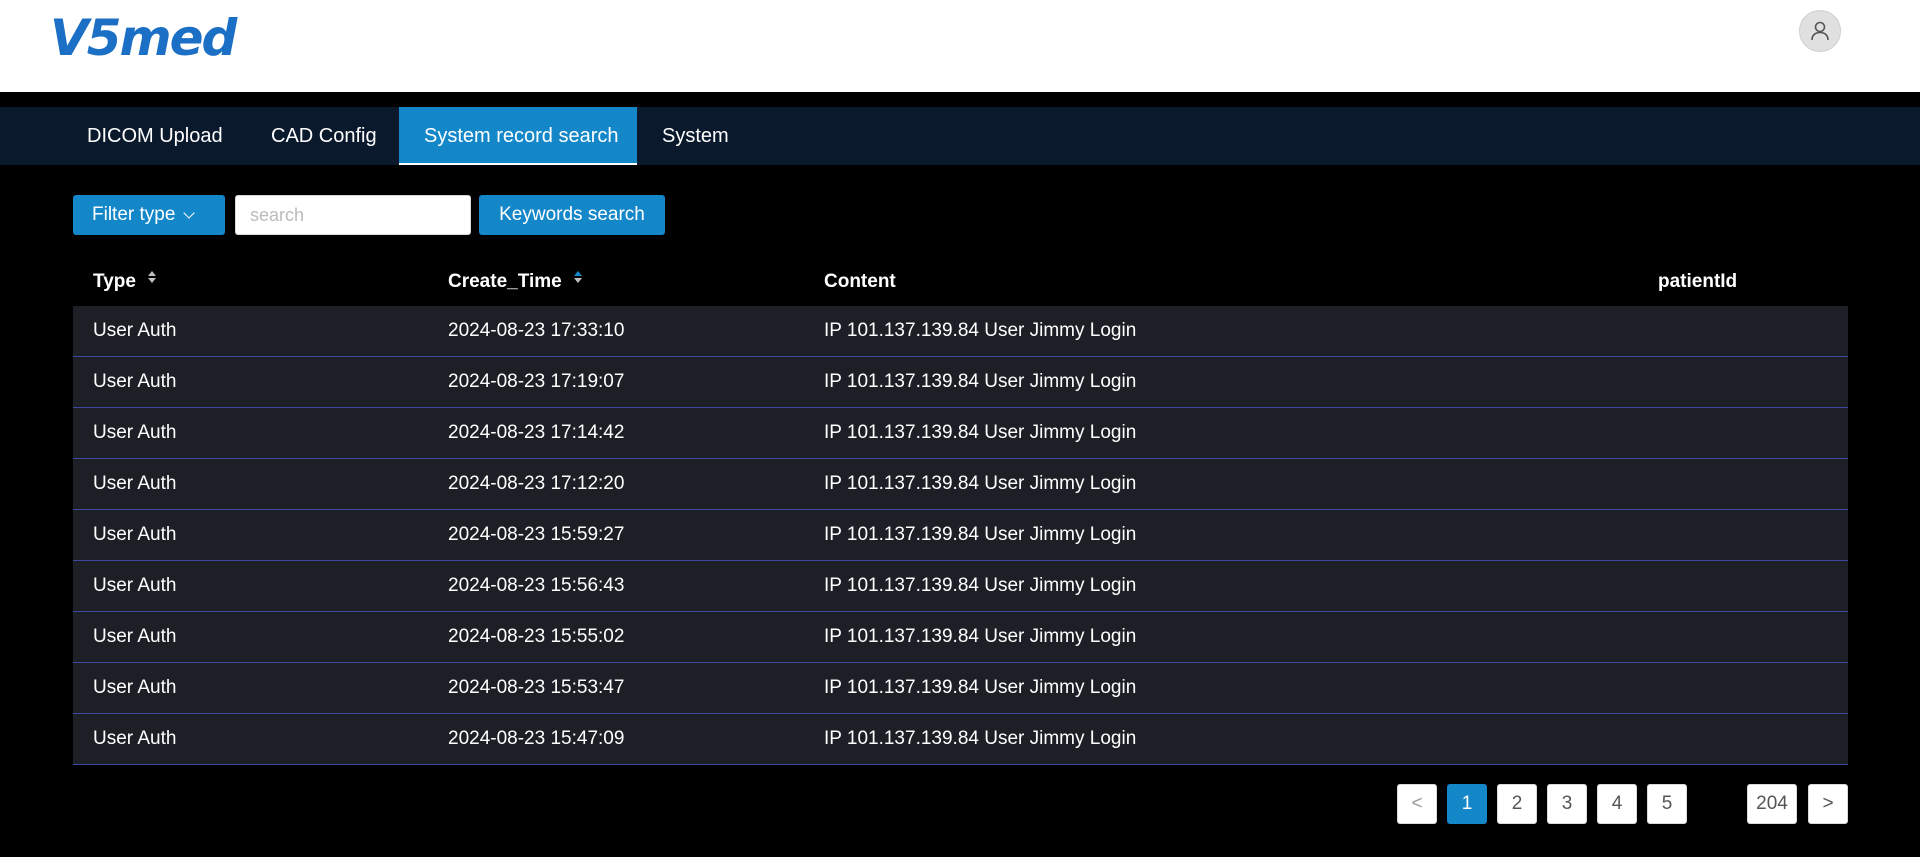  I want to click on cell-create-time: 2024-08-23 15:59:27, so click(536, 534).